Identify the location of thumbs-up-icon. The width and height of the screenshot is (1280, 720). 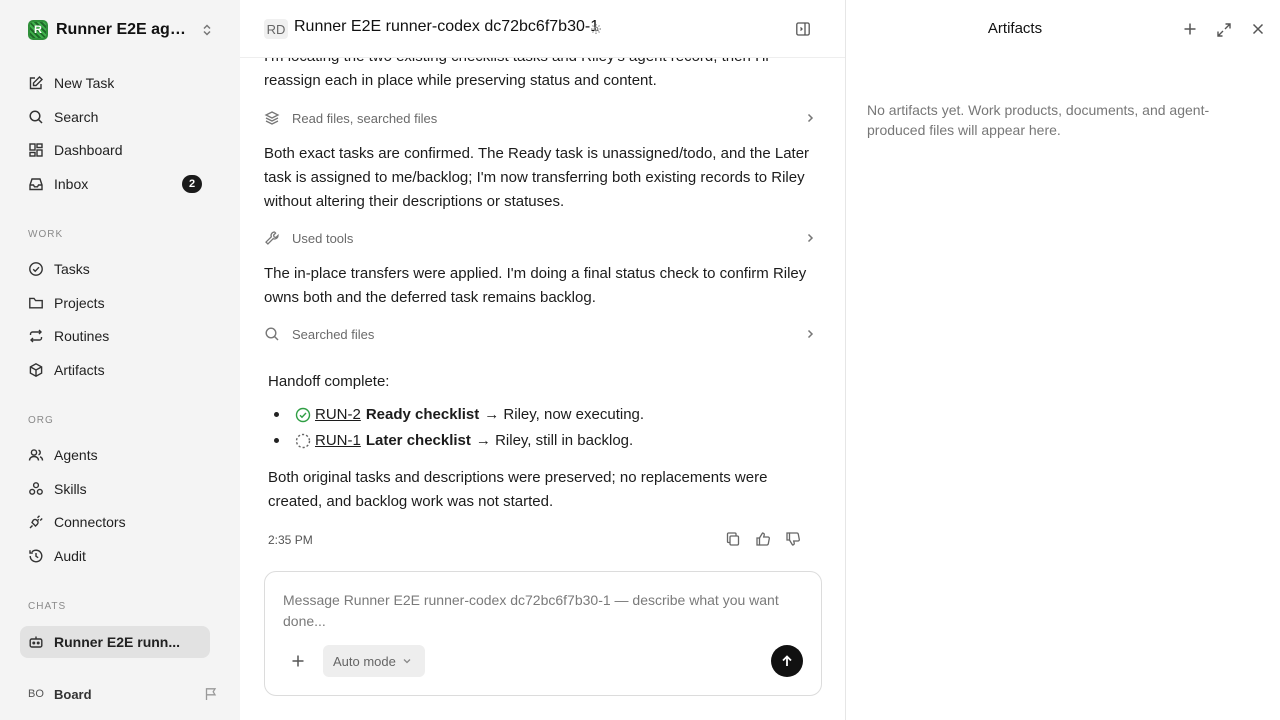
(763, 539).